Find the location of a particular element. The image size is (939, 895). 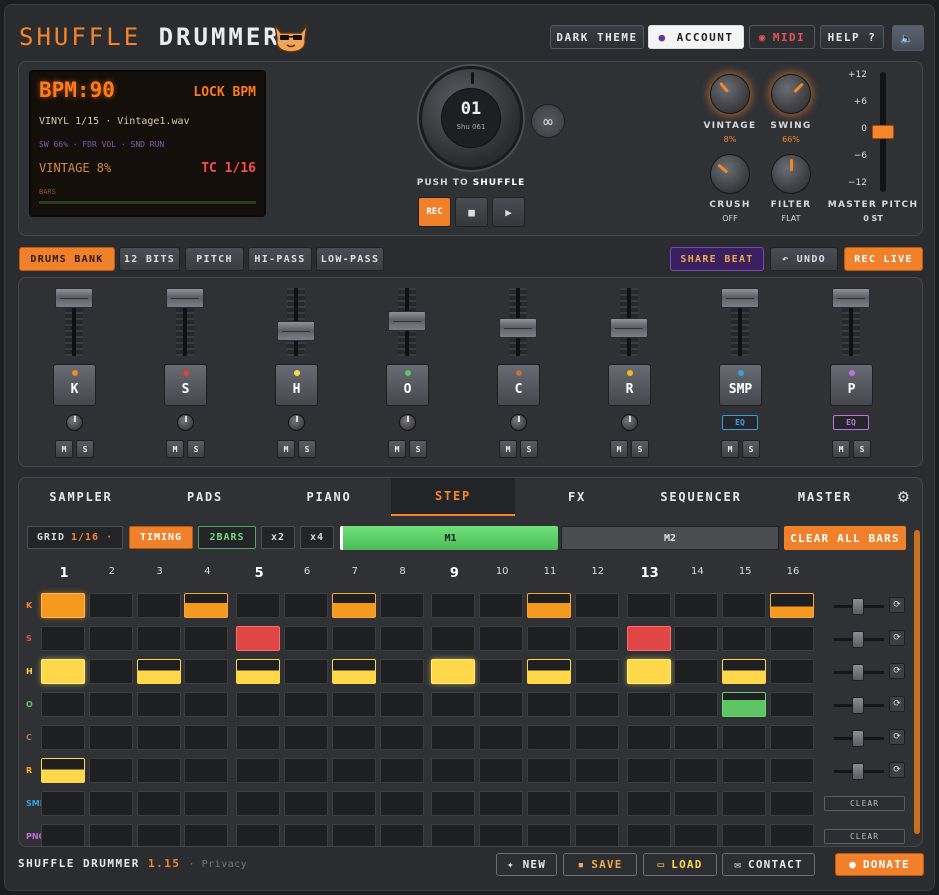

rec-live-button: REC LIVE is located at coordinates (883, 259).